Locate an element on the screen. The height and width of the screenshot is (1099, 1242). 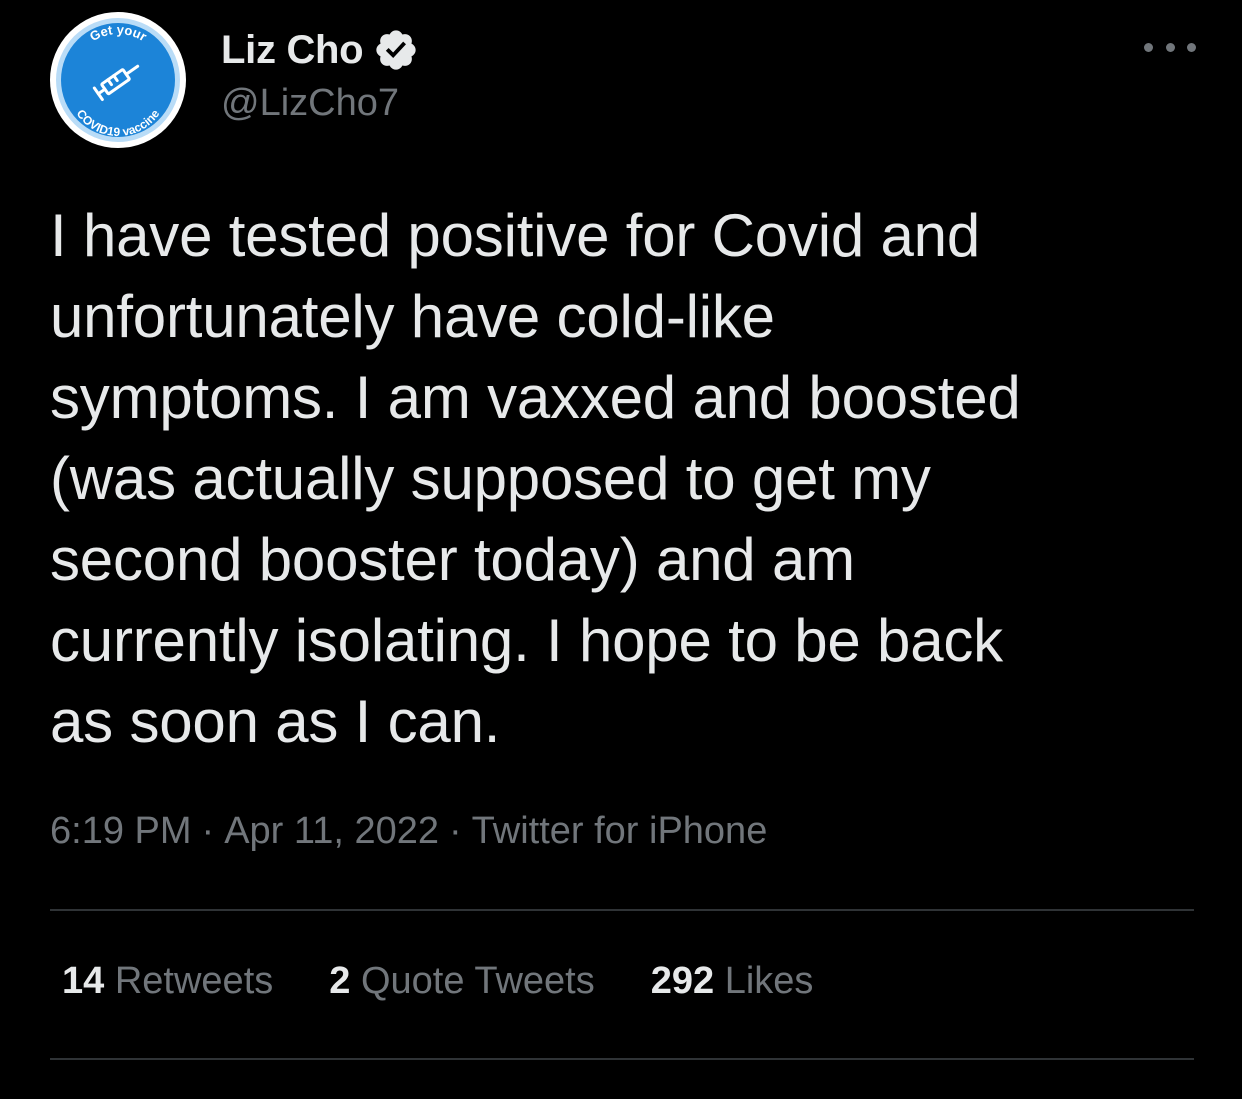
retweets-count: 14 is located at coordinates (83, 981).